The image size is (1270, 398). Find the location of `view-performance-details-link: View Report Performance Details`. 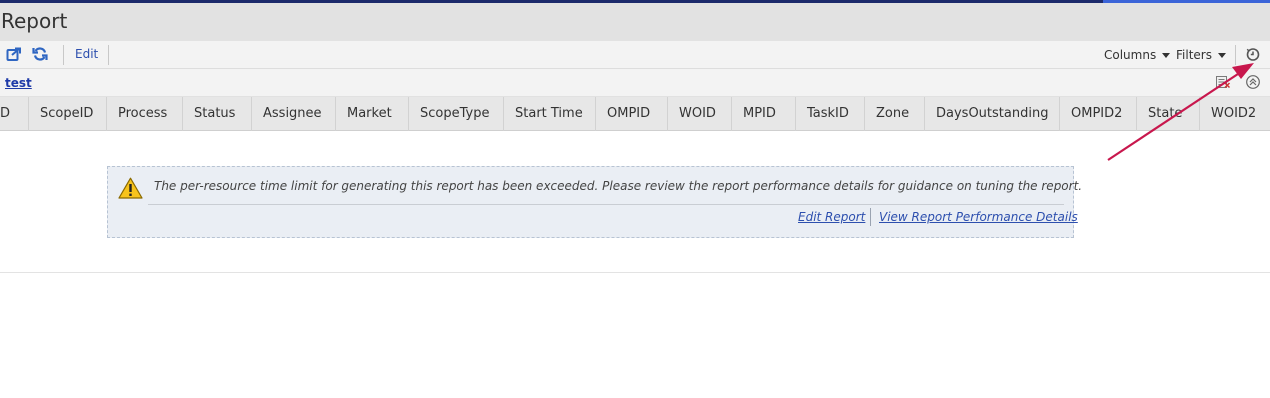

view-performance-details-link: View Report Performance Details is located at coordinates (978, 217).